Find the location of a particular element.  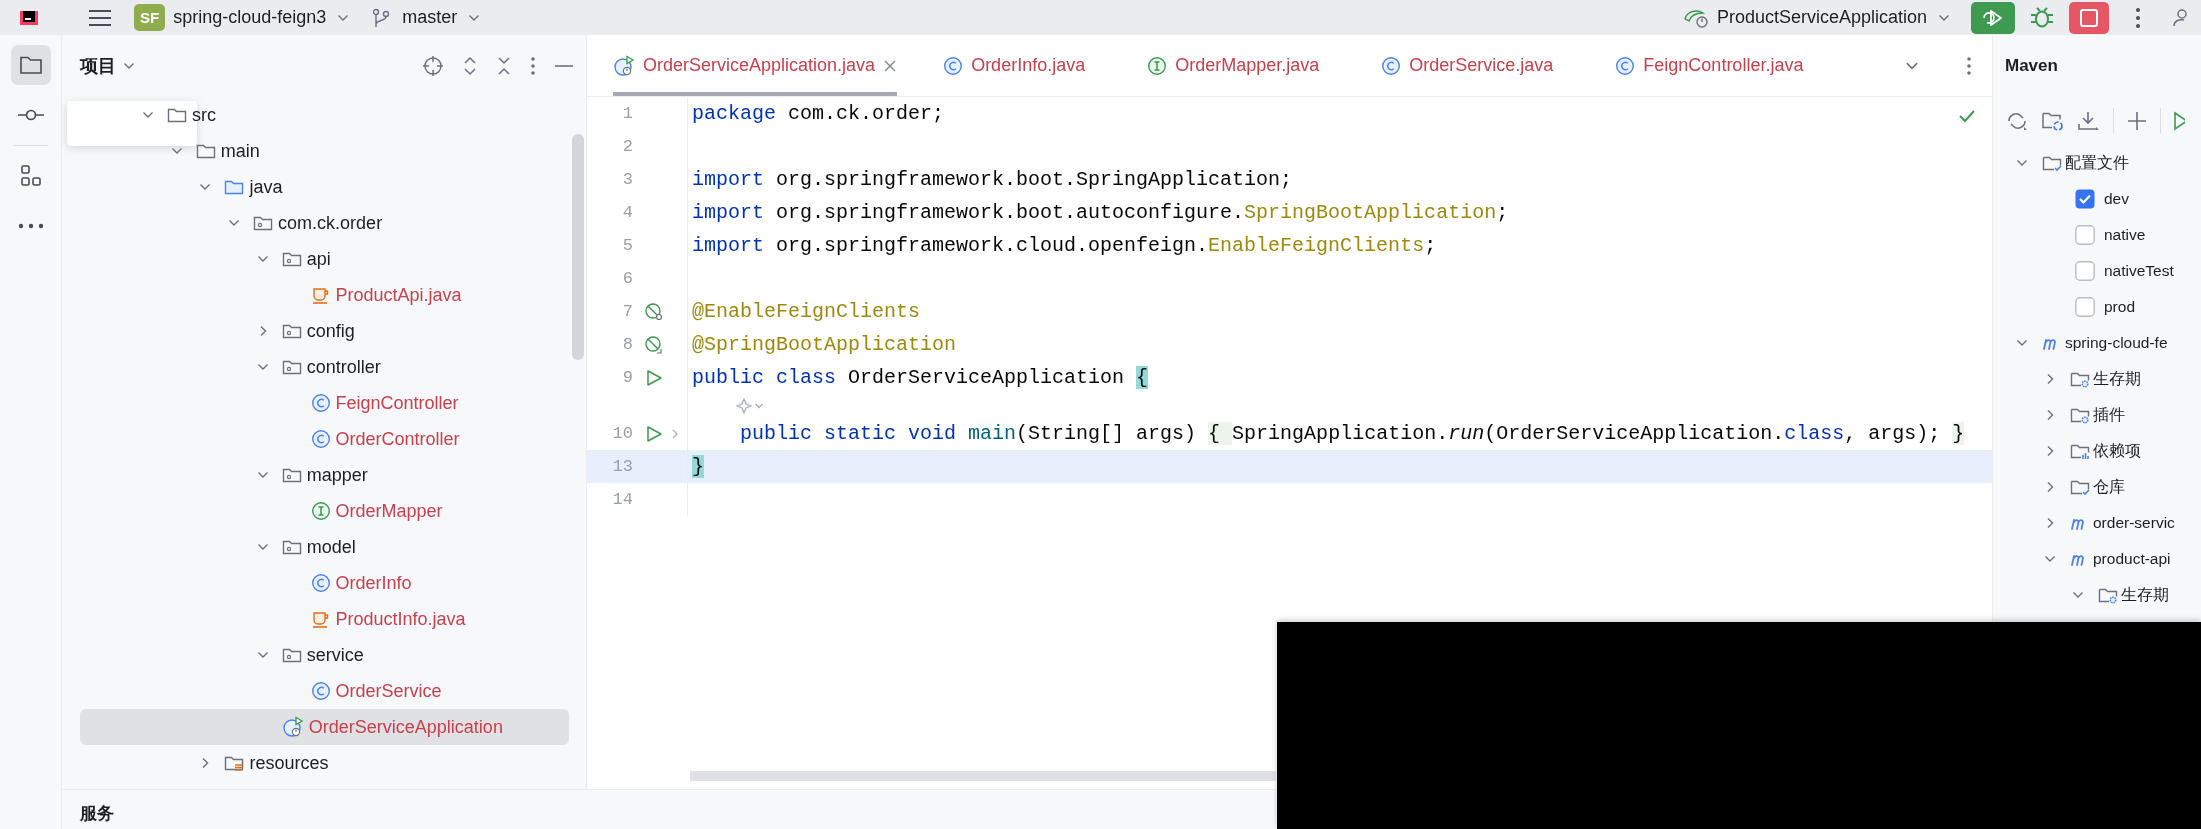

tree-item: spring-cloud-fe is located at coordinates (2097, 343).